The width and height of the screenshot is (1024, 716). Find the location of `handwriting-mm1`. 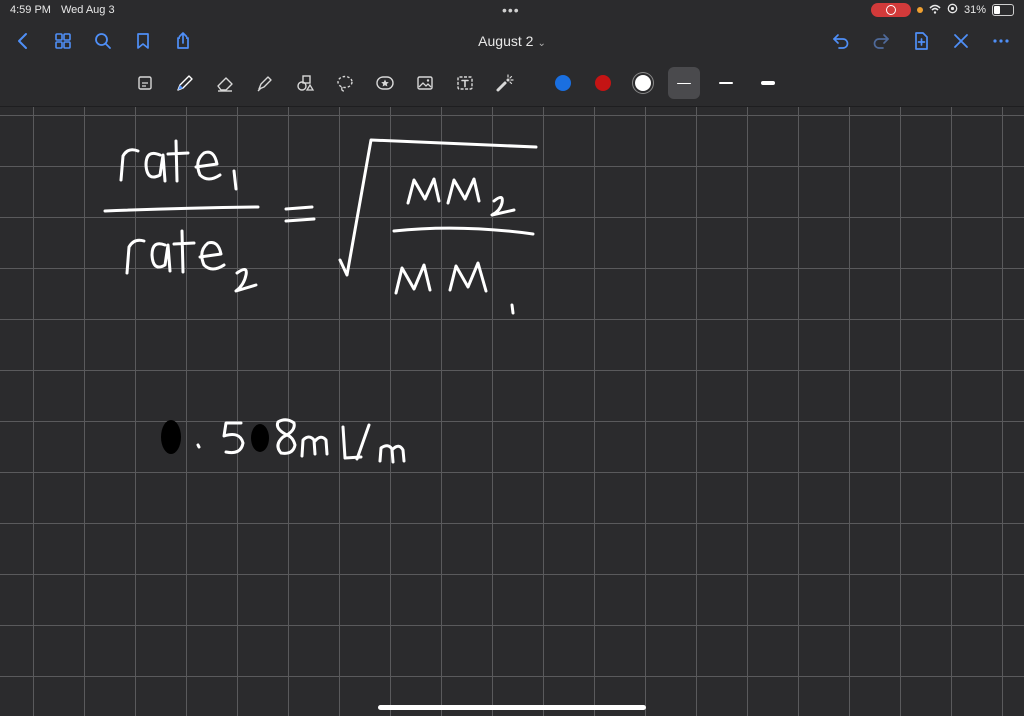

handwriting-mm1 is located at coordinates (454, 288).